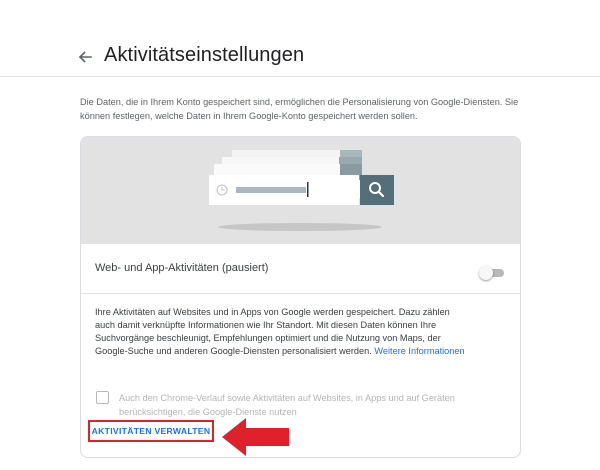 The height and width of the screenshot is (470, 600). What do you see at coordinates (256, 437) in the screenshot?
I see `red-arrow-left-icon` at bounding box center [256, 437].